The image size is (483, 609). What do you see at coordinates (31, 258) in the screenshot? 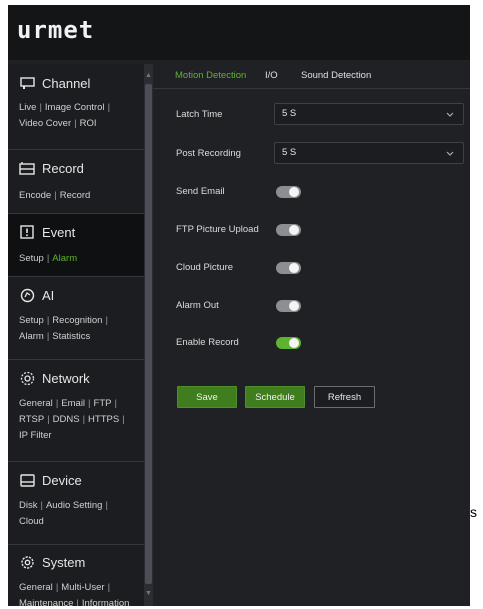
I see `sidebar-link-event-setup: Setup` at bounding box center [31, 258].